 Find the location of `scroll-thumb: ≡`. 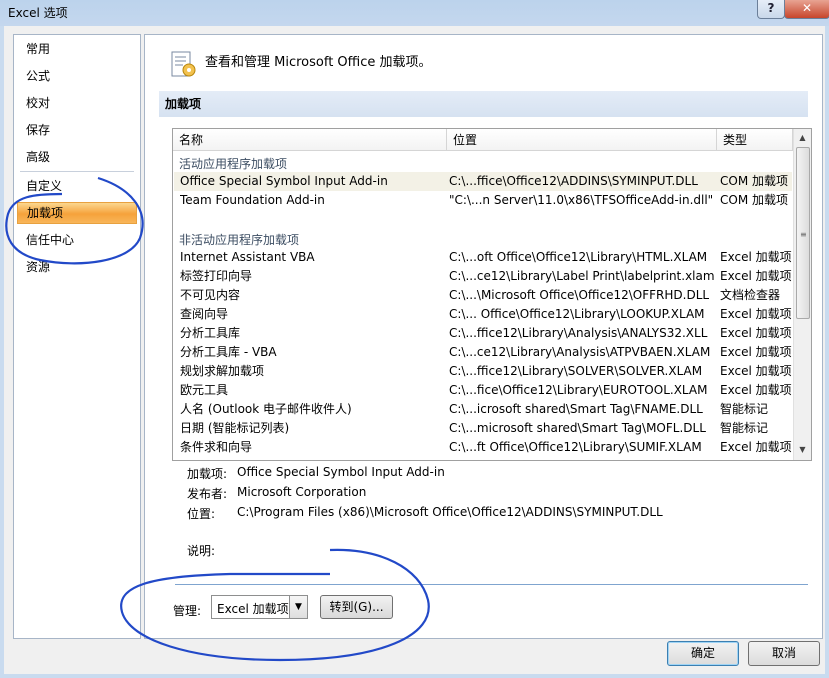

scroll-thumb: ≡ is located at coordinates (803, 233).